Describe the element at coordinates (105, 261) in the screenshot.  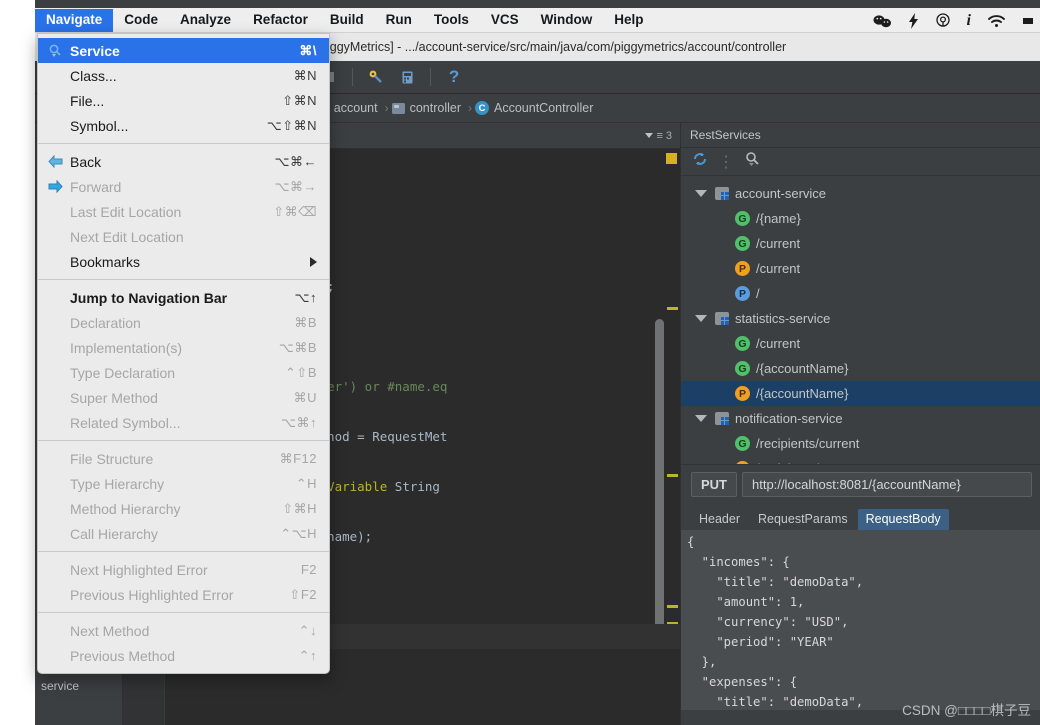
I see `menu-item-label: Bookmarks` at that location.